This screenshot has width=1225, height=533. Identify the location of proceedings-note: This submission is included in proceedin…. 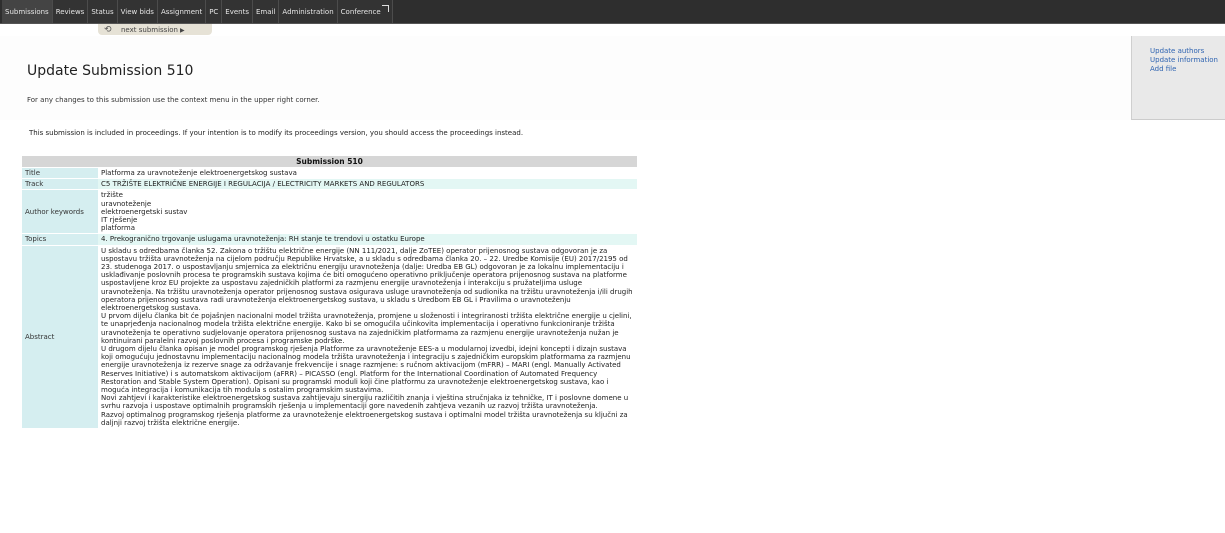
(276, 133).